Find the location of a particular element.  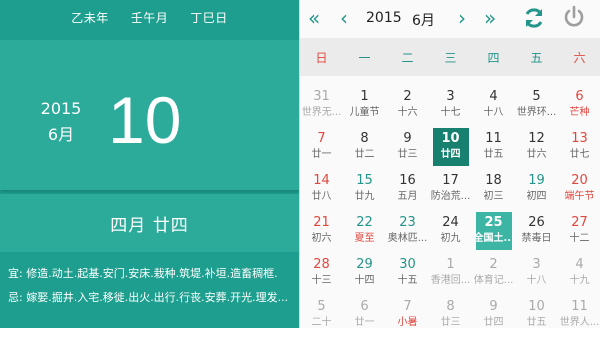

day-number: 17 is located at coordinates (450, 180).